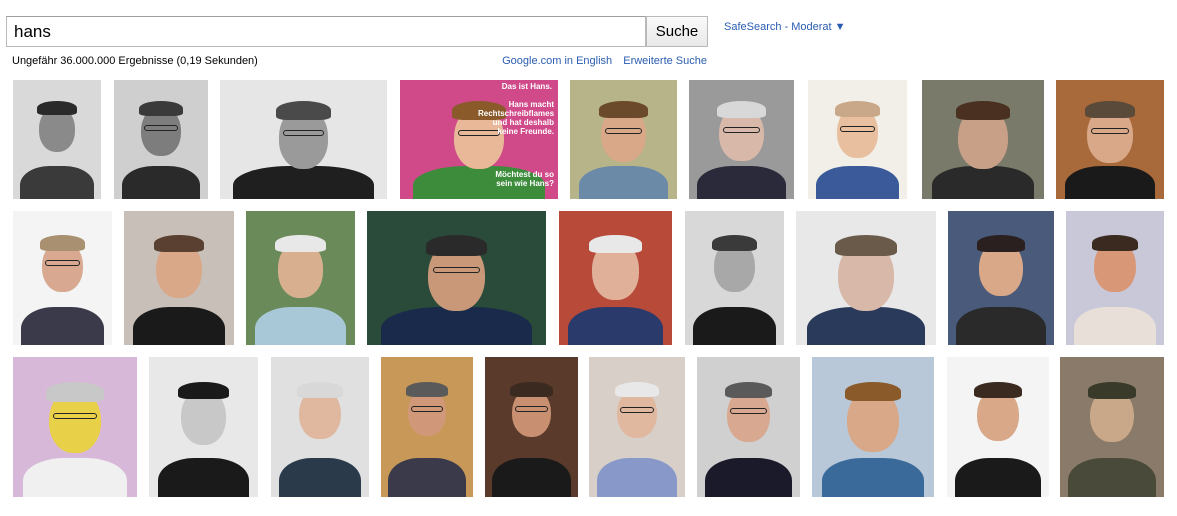  I want to click on top-links: Google.com in English Erweiterte Suche, so click(600, 61).